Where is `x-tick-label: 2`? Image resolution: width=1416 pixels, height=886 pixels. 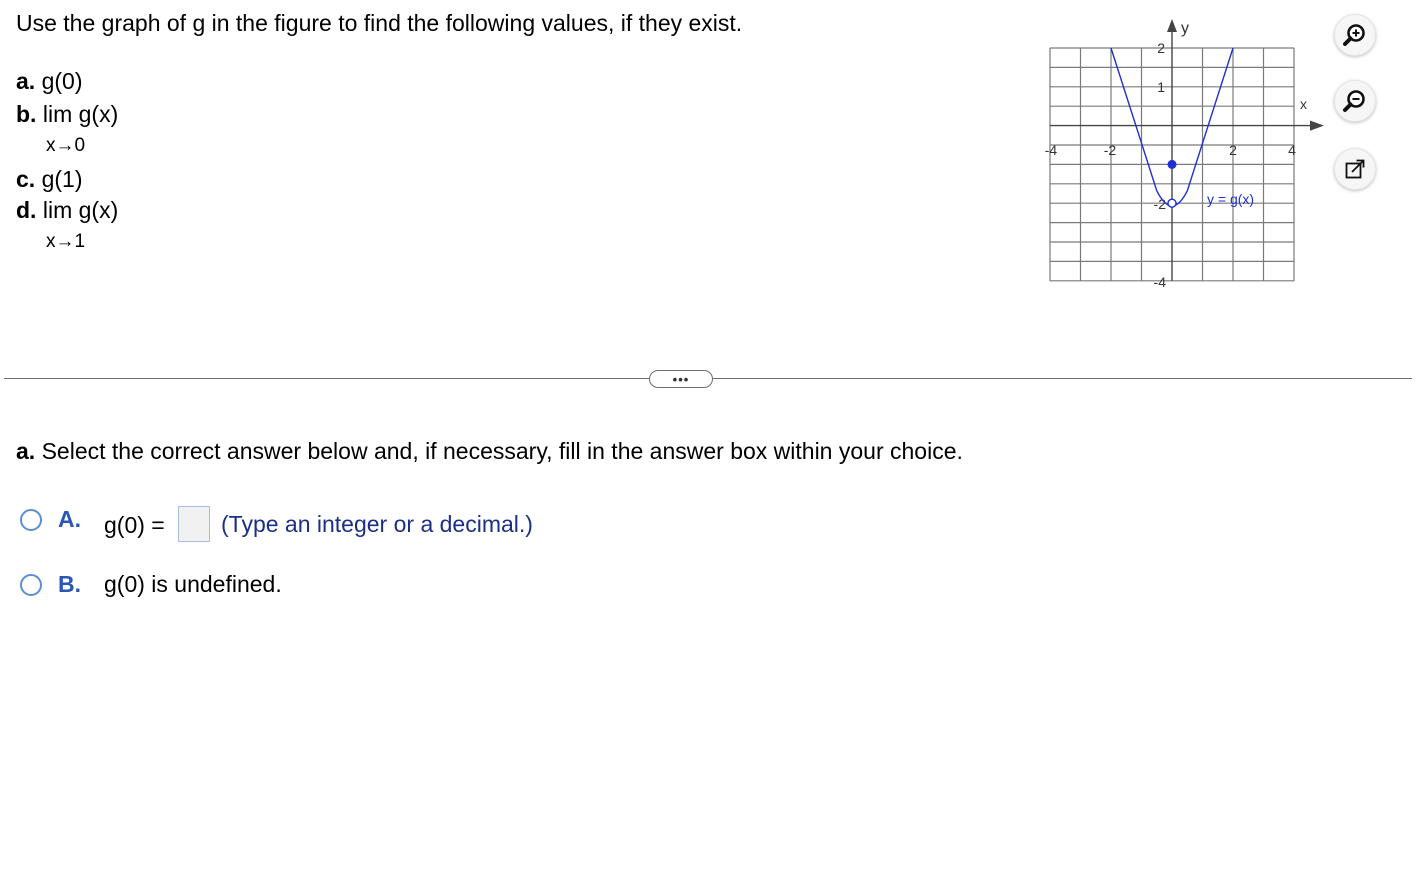
x-tick-label: 2 is located at coordinates (1233, 150).